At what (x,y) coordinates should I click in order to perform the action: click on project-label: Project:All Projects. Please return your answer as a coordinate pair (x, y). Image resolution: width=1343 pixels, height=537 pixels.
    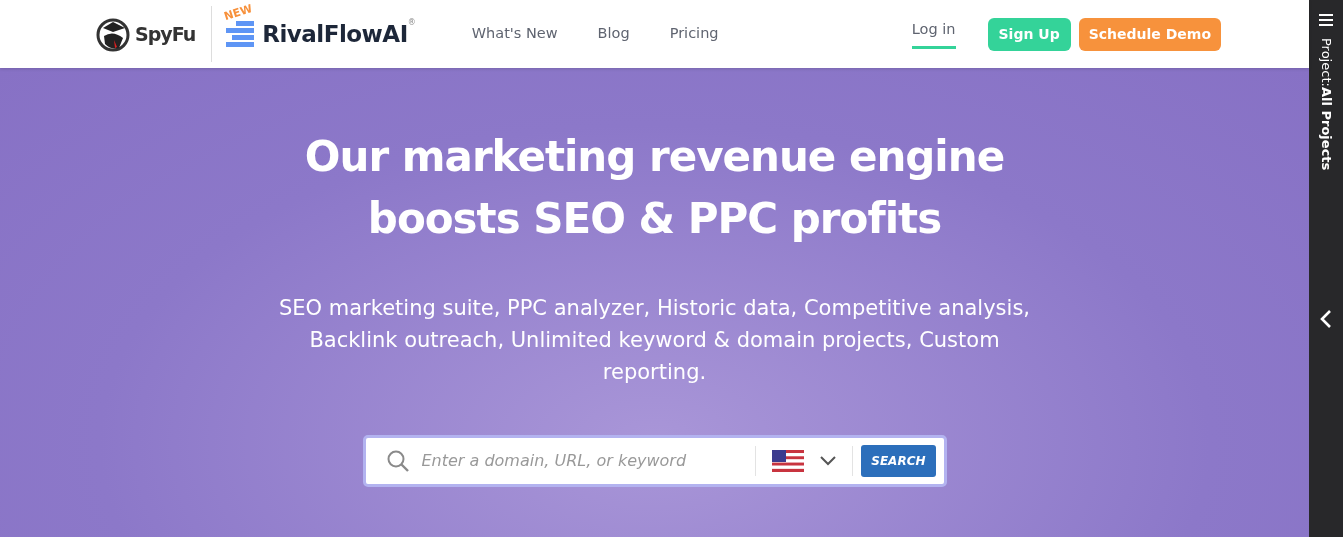
    Looking at the image, I should click on (1326, 104).